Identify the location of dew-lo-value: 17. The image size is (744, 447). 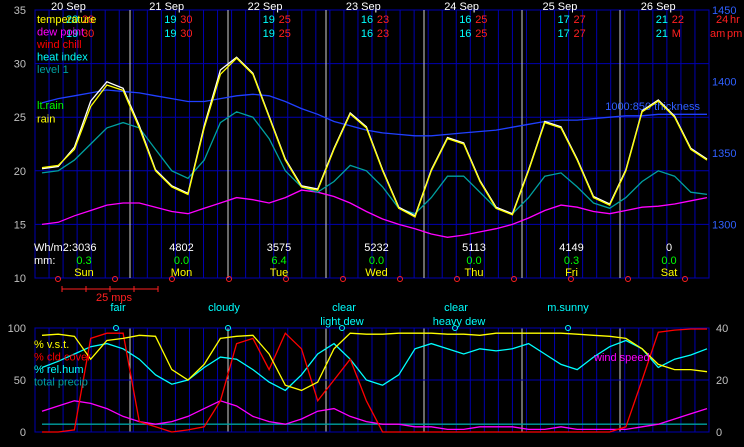
(564, 20).